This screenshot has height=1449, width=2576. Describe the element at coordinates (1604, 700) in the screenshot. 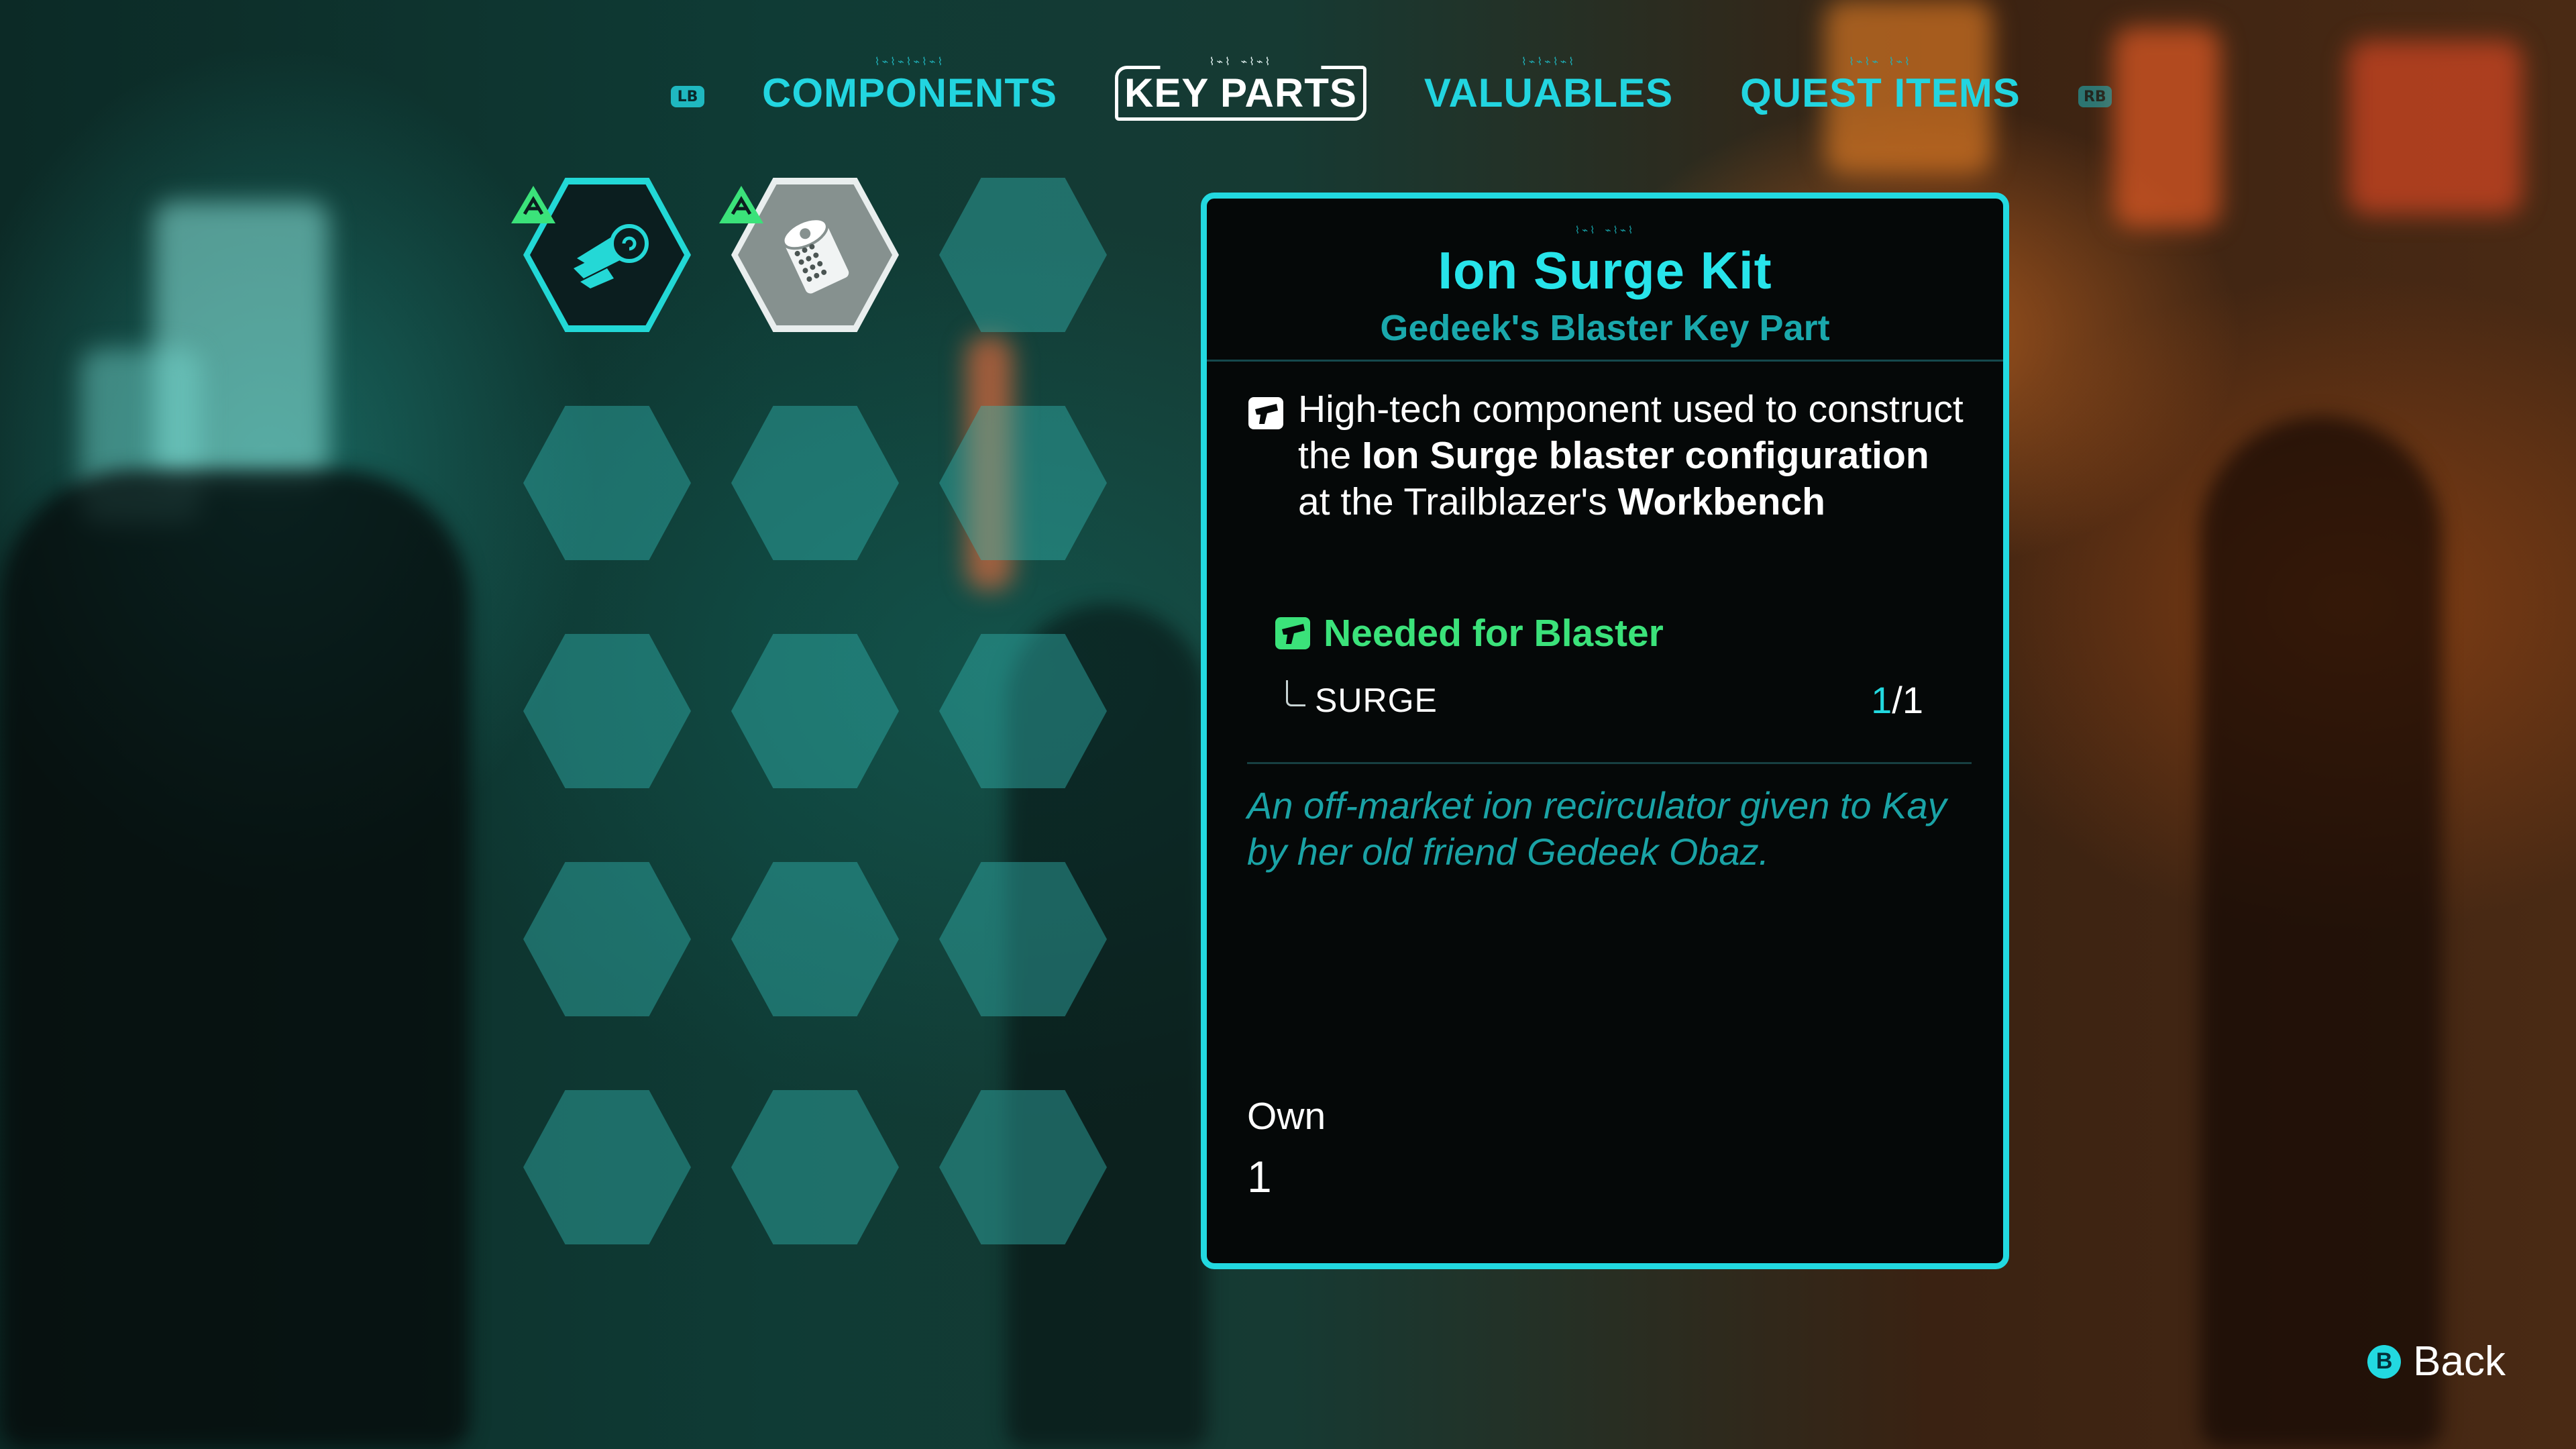

I see `requirement-row: SURGE 1/1` at that location.